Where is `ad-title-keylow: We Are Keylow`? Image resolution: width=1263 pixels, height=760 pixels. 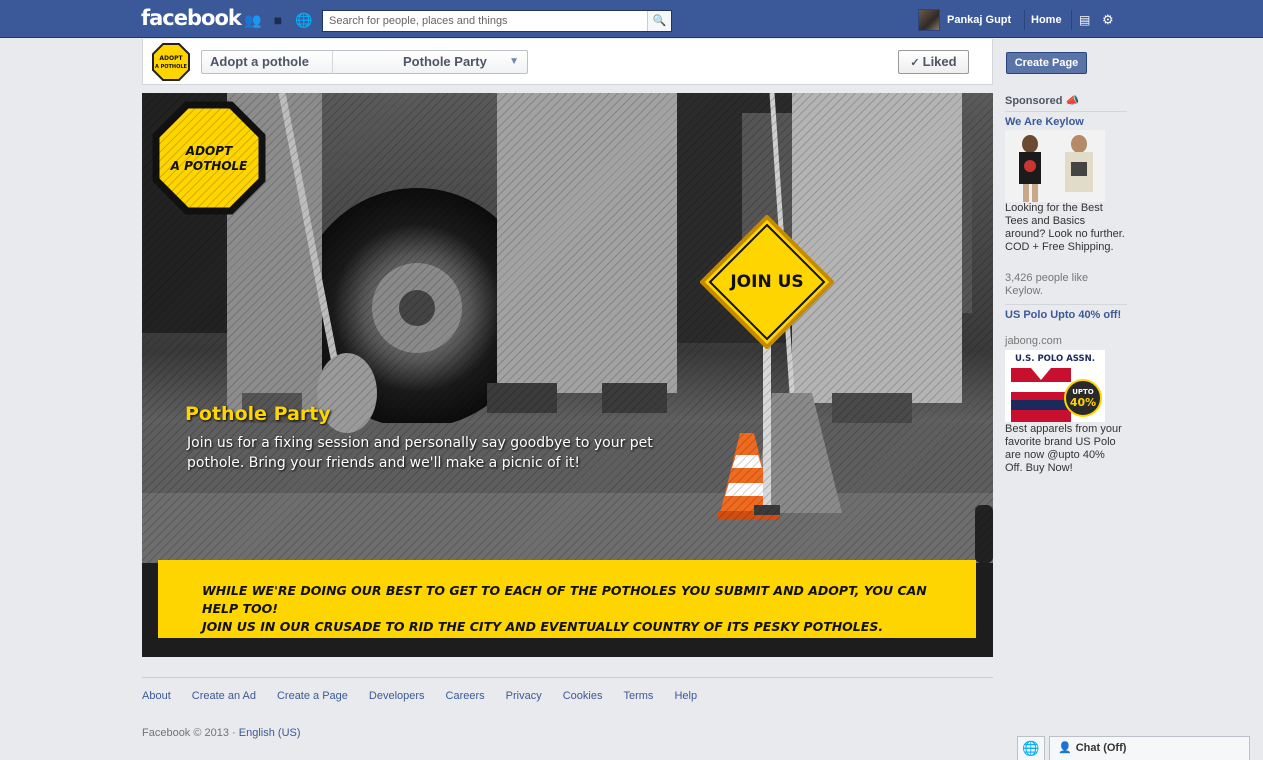
ad-title-keylow: We Are Keylow is located at coordinates (1065, 122).